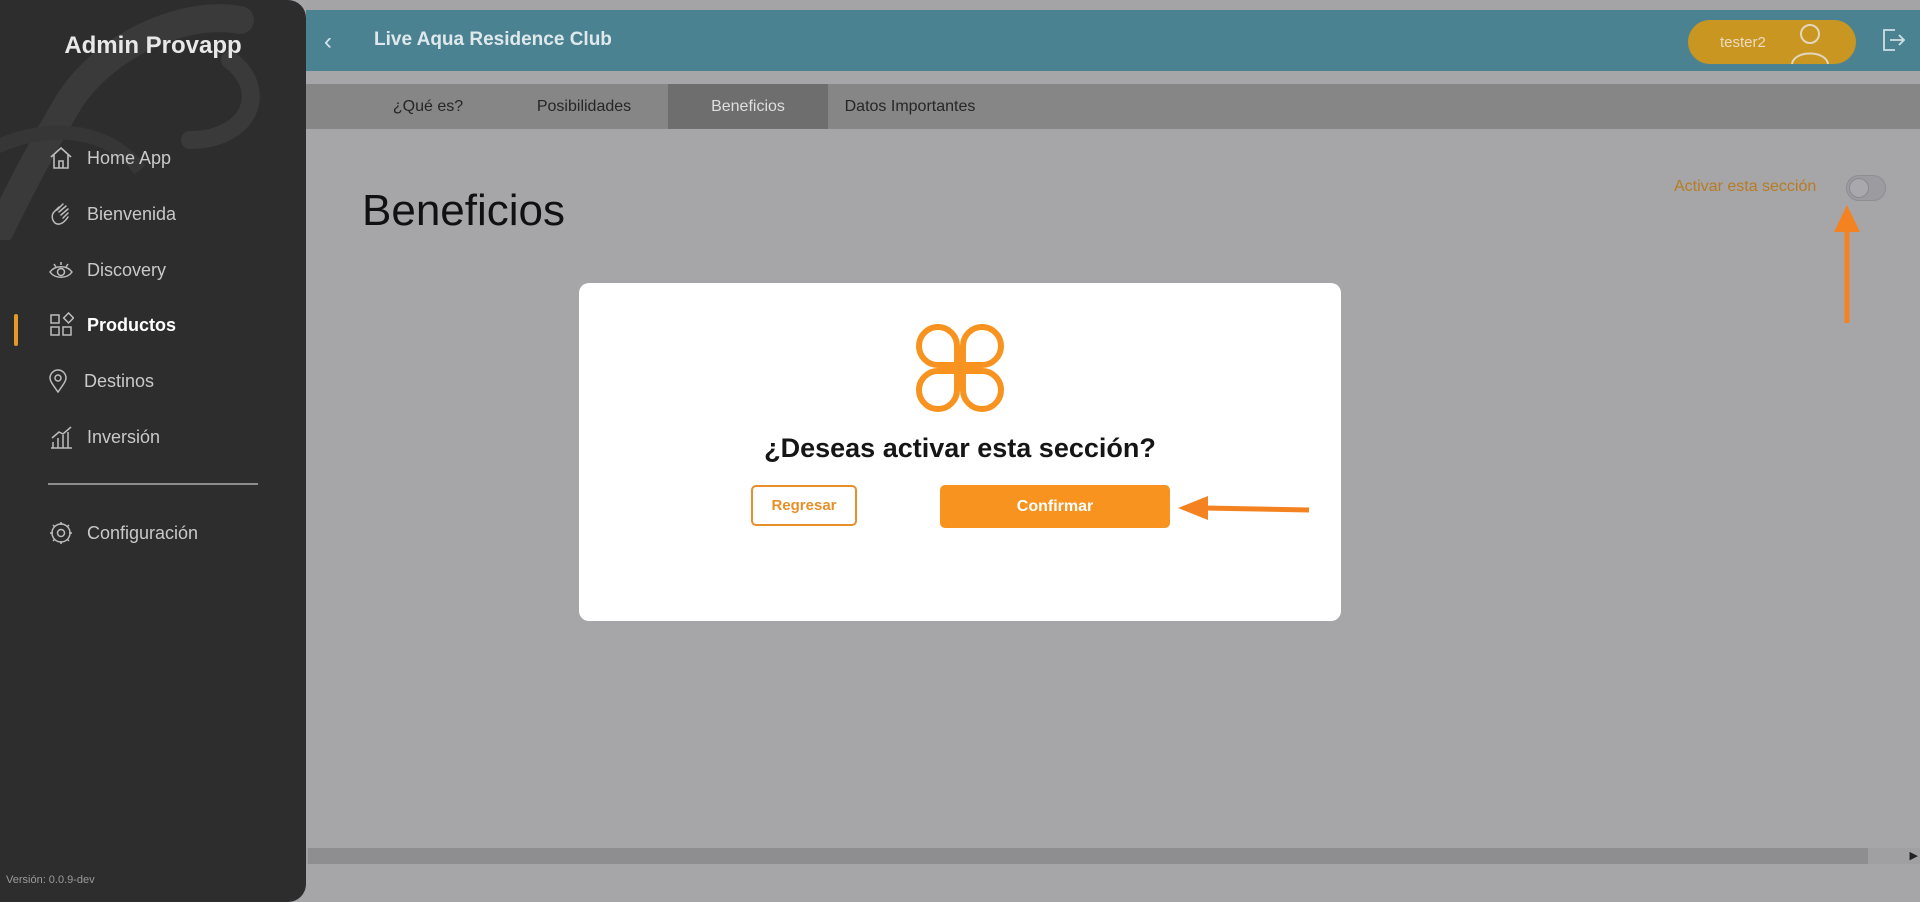 The width and height of the screenshot is (1920, 902). I want to click on sidebar-item-destinos: Destinos, so click(99, 381).